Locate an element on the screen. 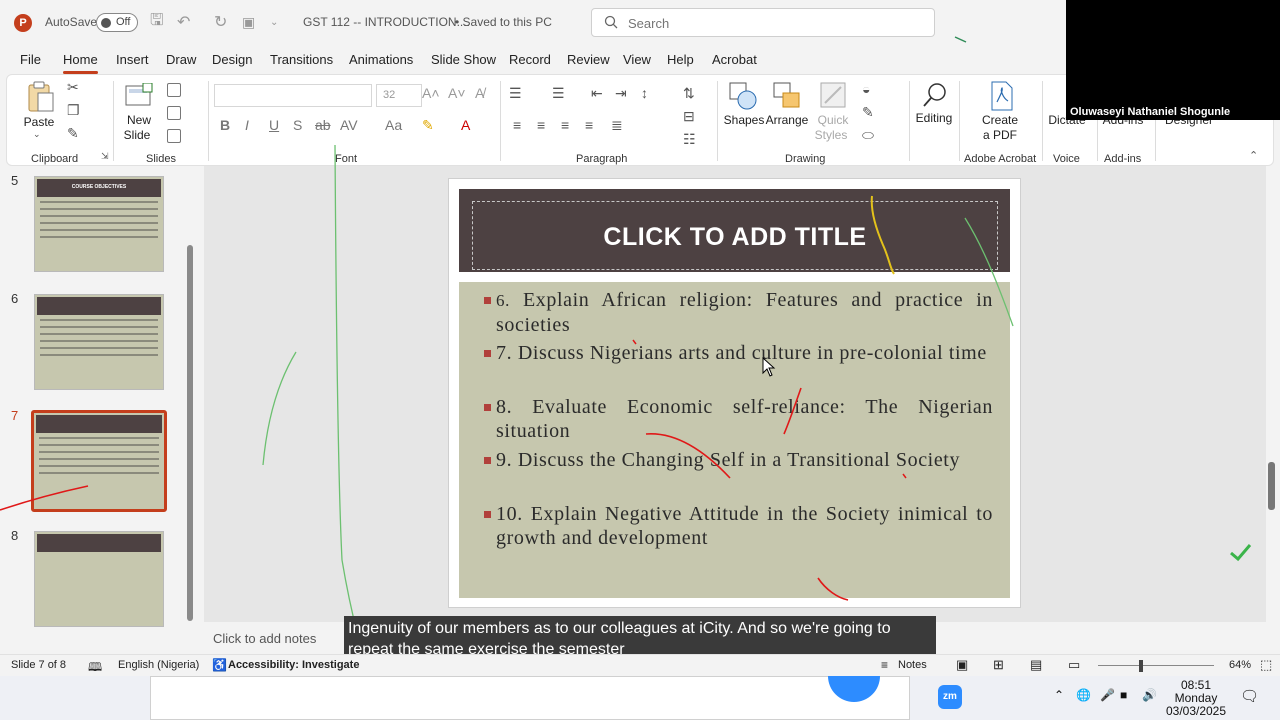  text-direction-icon: ⇅ is located at coordinates (689, 93).